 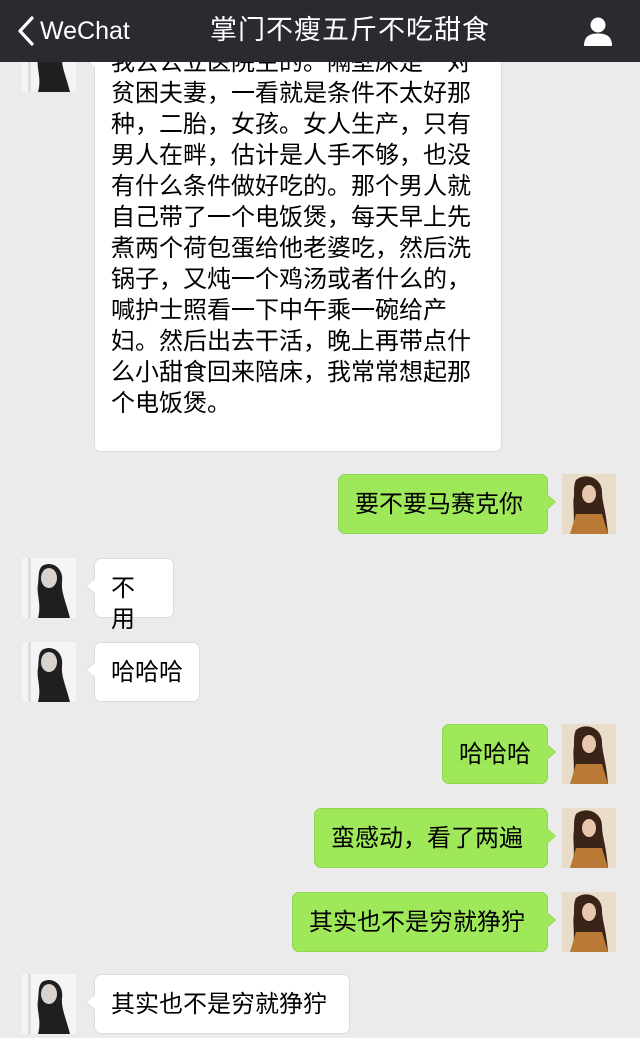 I want to click on back-label: WeChat, so click(x=85, y=30).